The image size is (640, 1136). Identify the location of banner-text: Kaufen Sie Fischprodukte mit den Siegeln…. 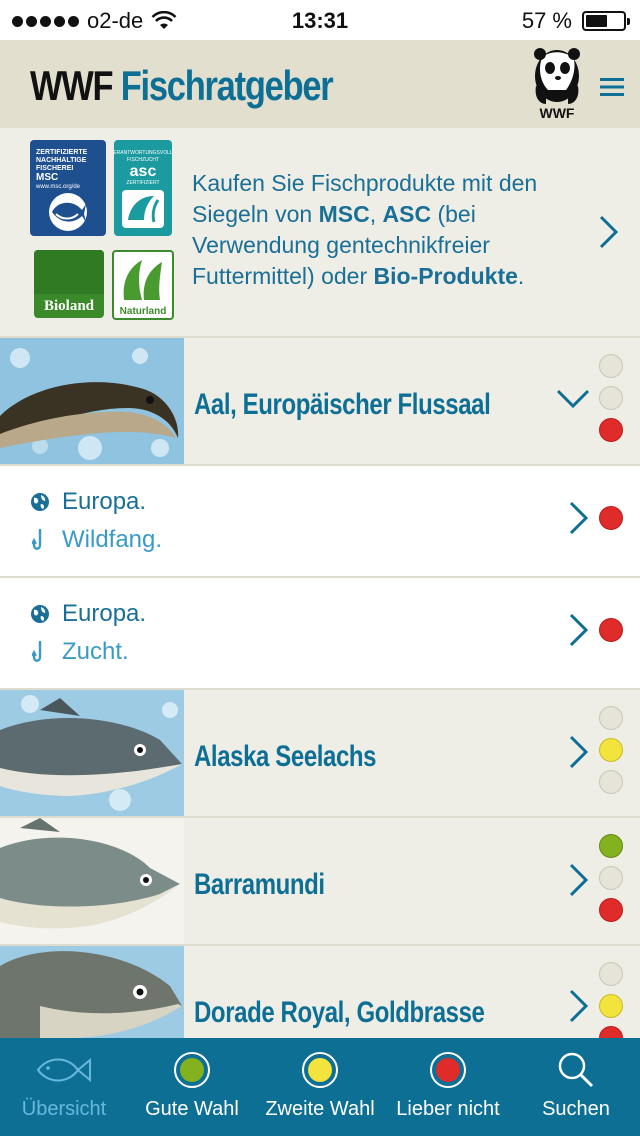
(392, 230).